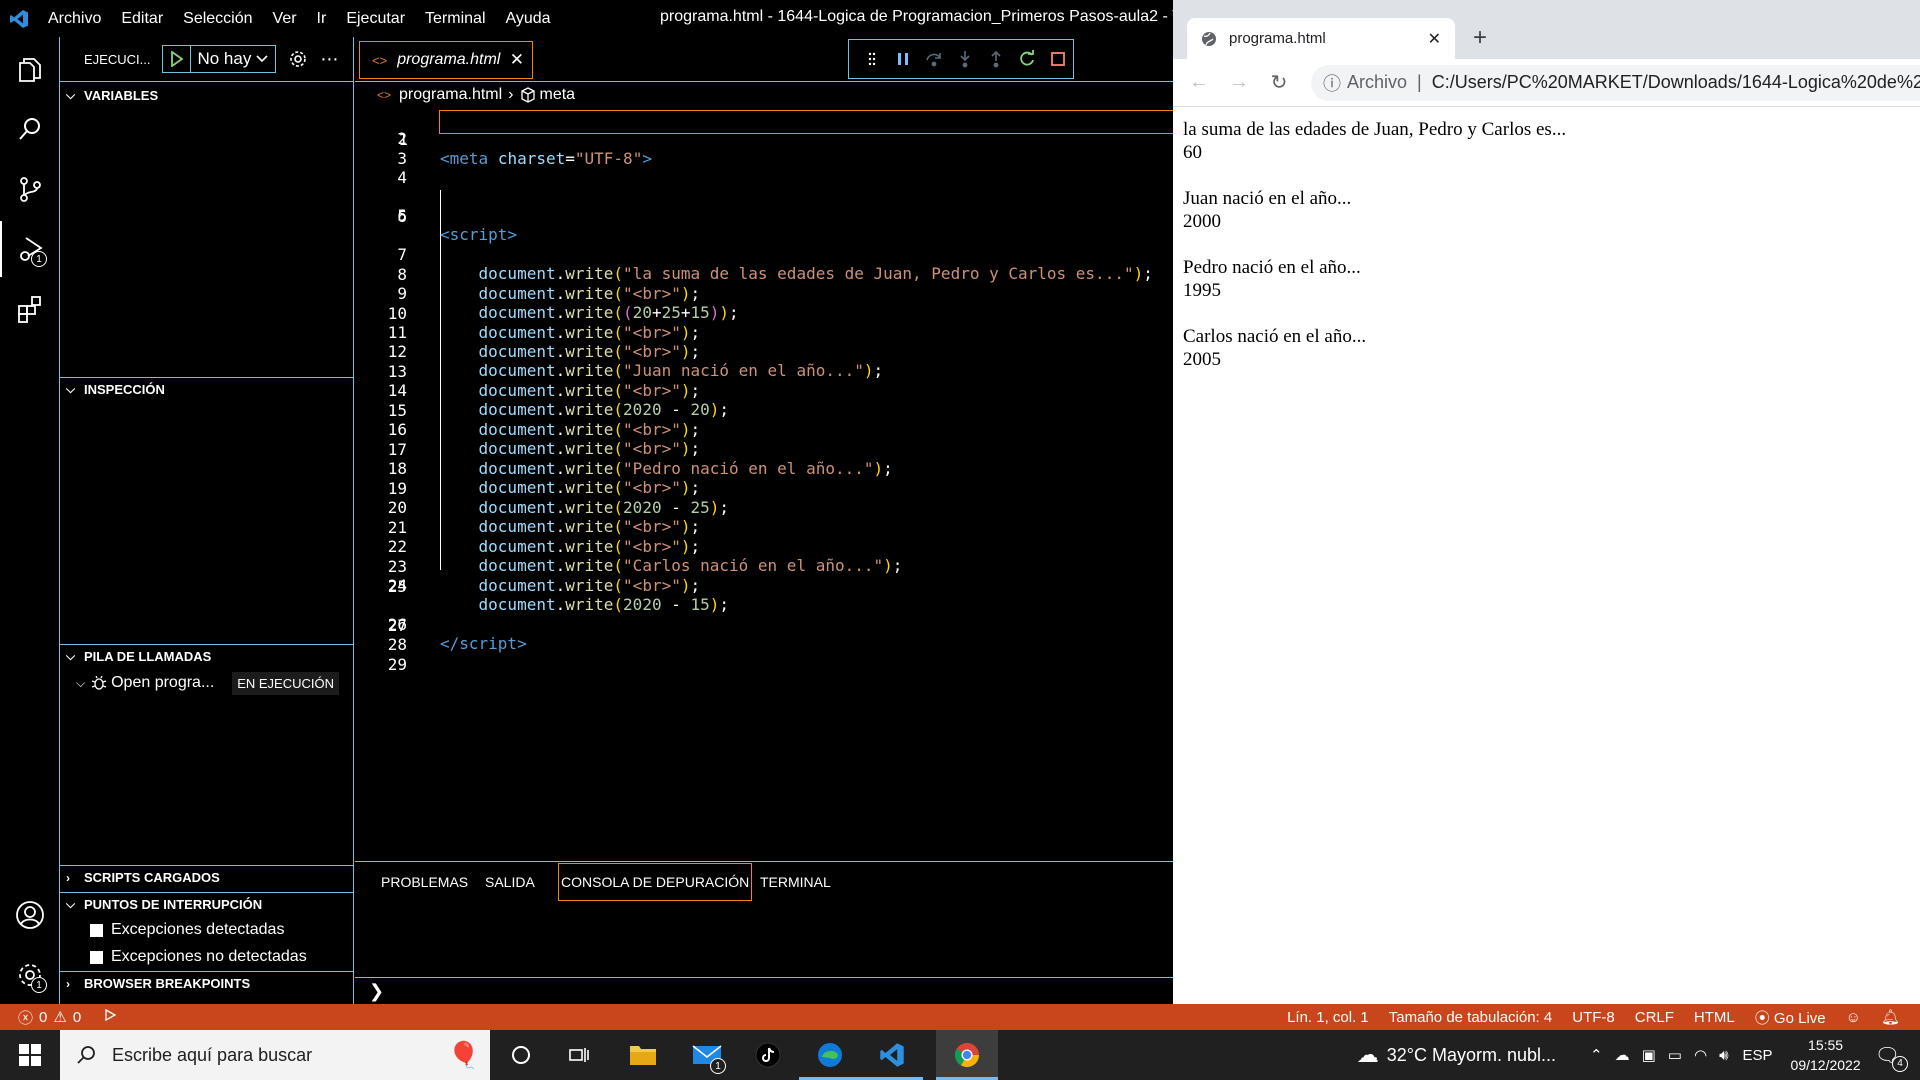 The image size is (1920, 1080). I want to click on chevron-up-icon: ⌃, so click(1596, 1055).